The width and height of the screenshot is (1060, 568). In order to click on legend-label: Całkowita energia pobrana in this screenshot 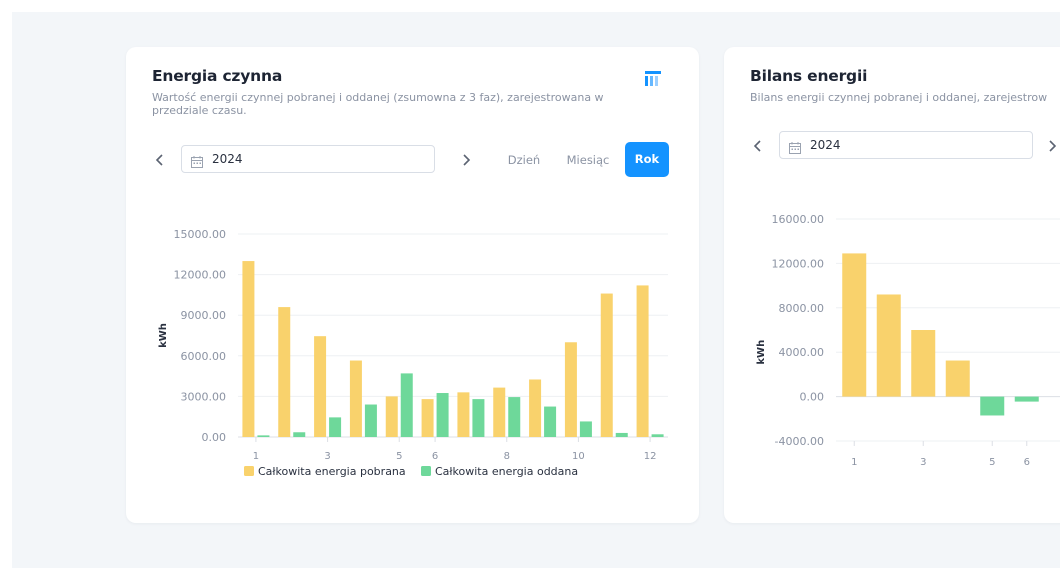, I will do `click(332, 471)`.